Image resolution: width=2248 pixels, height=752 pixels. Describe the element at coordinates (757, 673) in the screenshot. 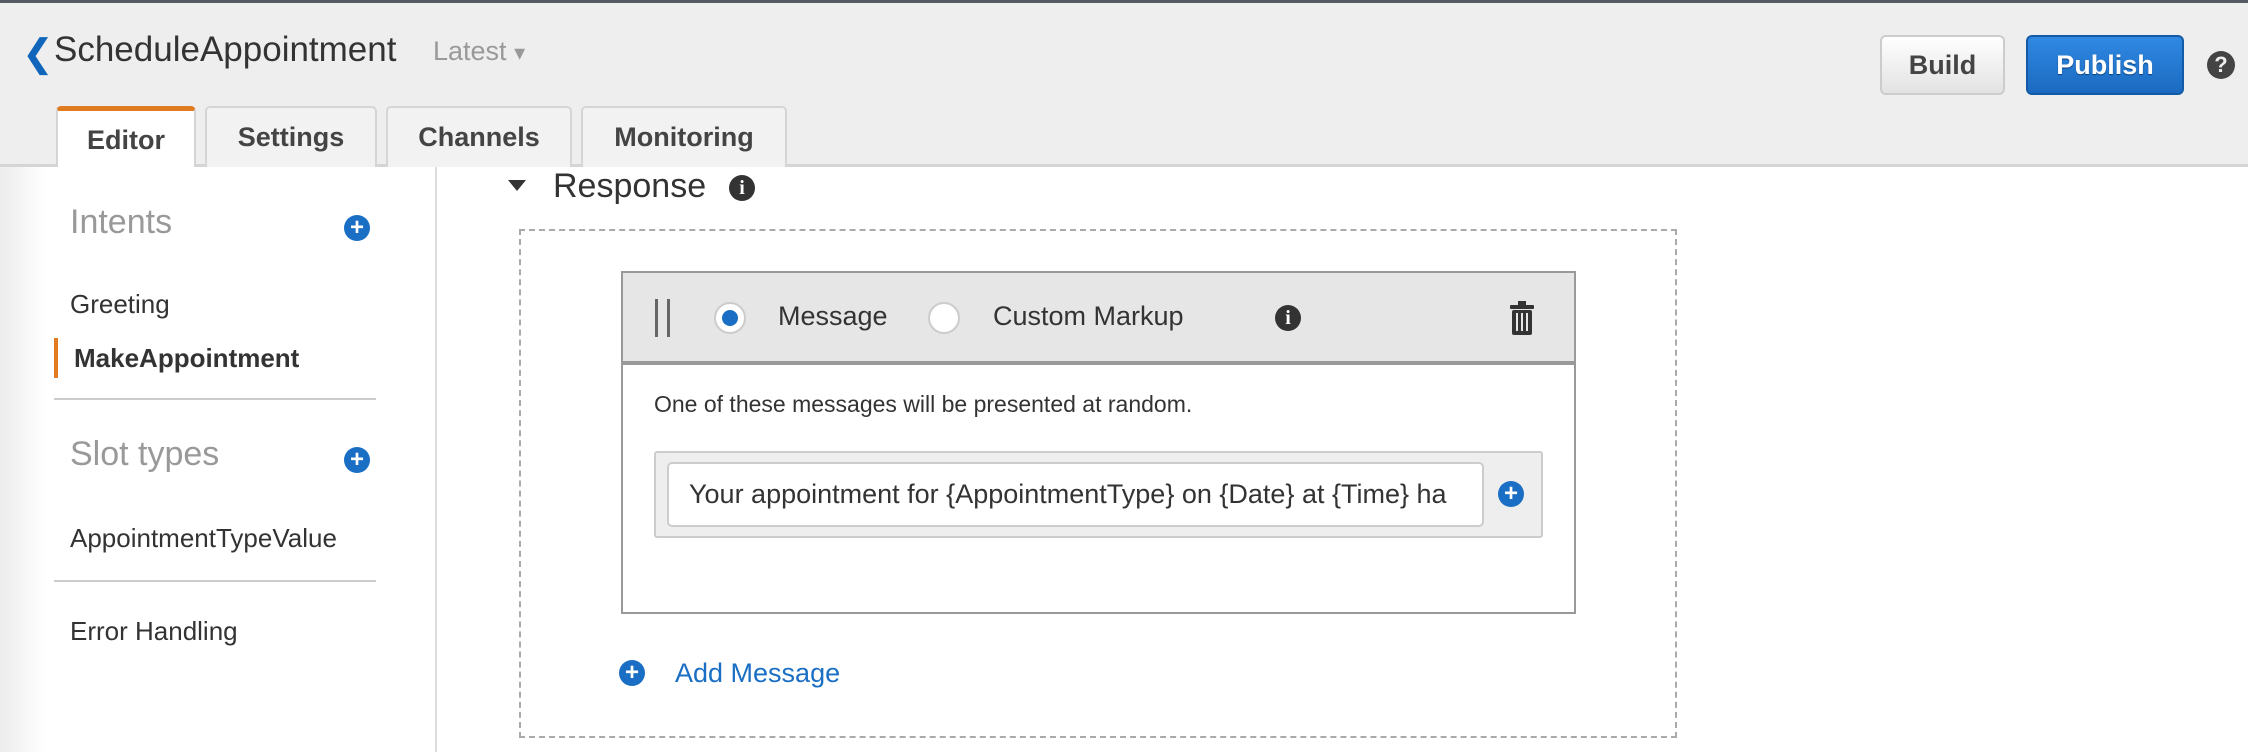

I see `add-message-link: Add Message` at that location.